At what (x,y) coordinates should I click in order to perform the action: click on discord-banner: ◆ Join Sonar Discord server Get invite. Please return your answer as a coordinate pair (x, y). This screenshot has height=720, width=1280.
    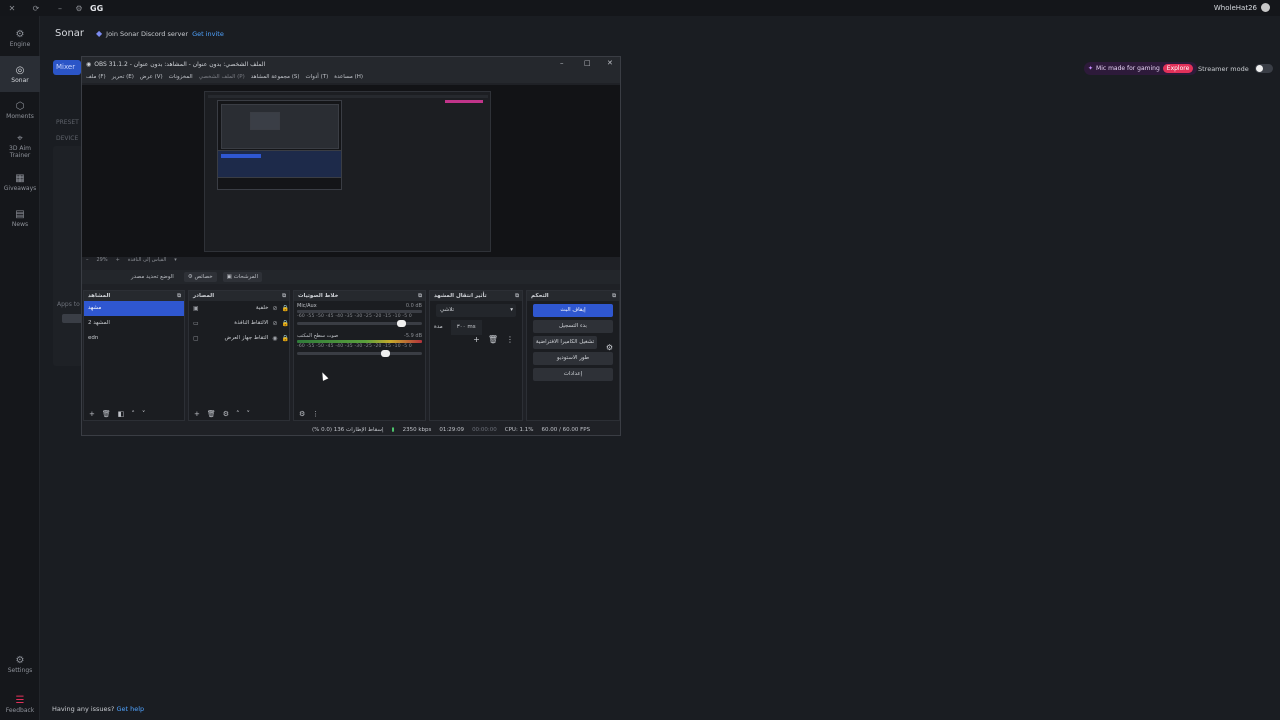
    Looking at the image, I should click on (160, 33).